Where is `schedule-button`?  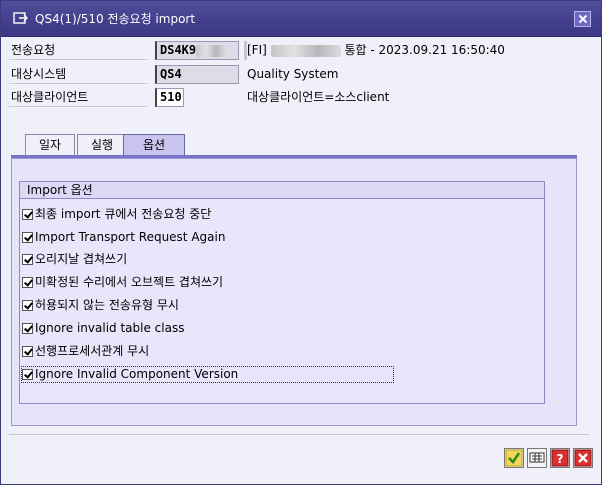
schedule-button is located at coordinates (537, 458).